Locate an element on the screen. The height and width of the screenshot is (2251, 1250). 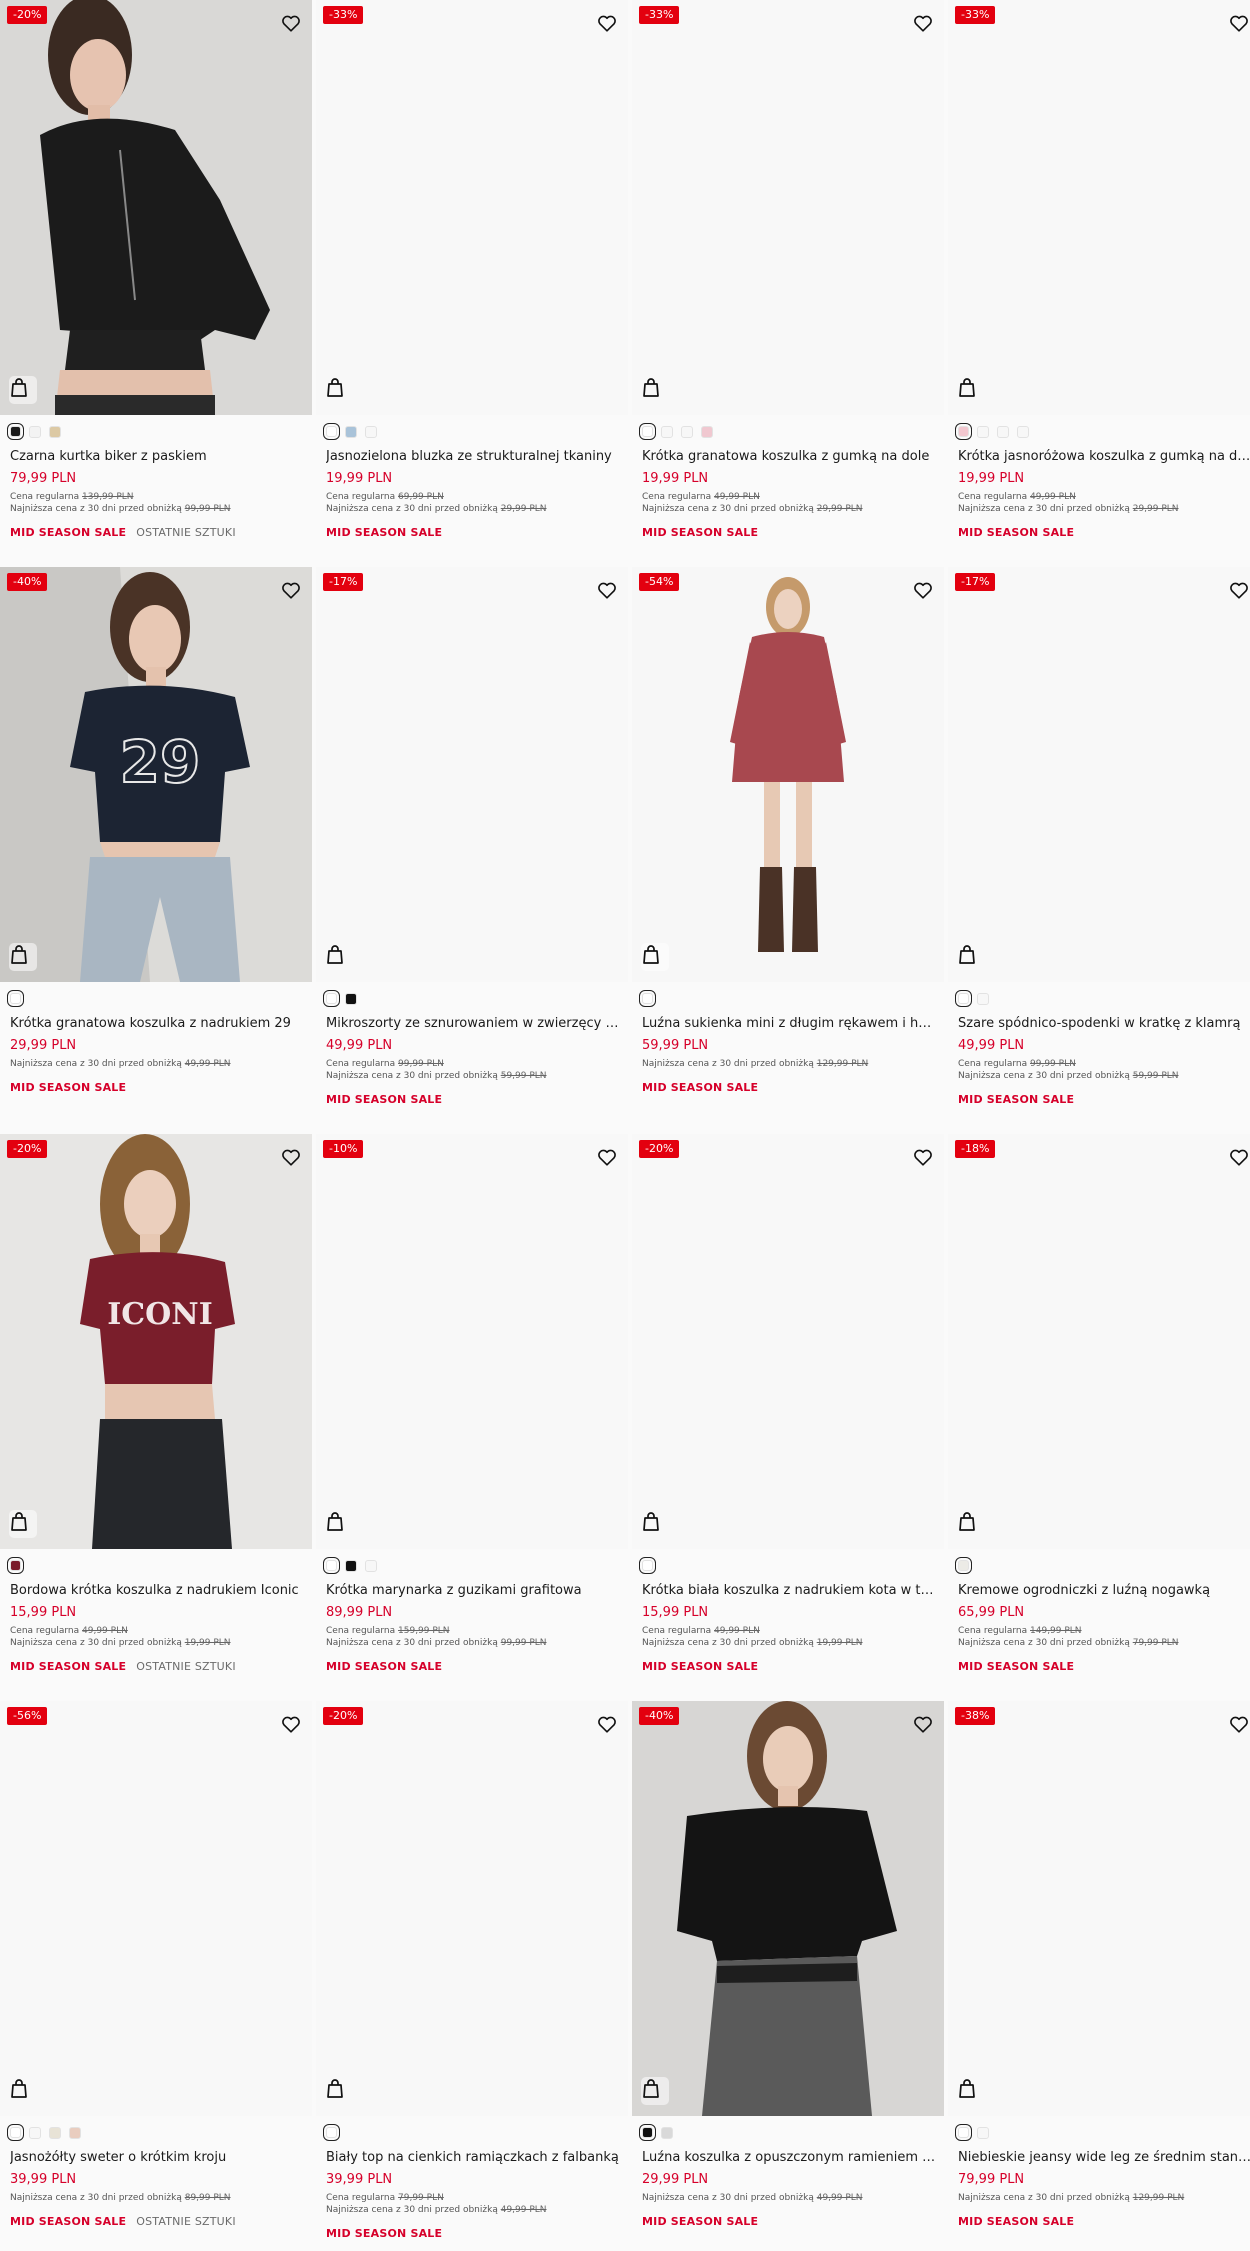
product-image: ICONI -20% is located at coordinates (156, 1341).